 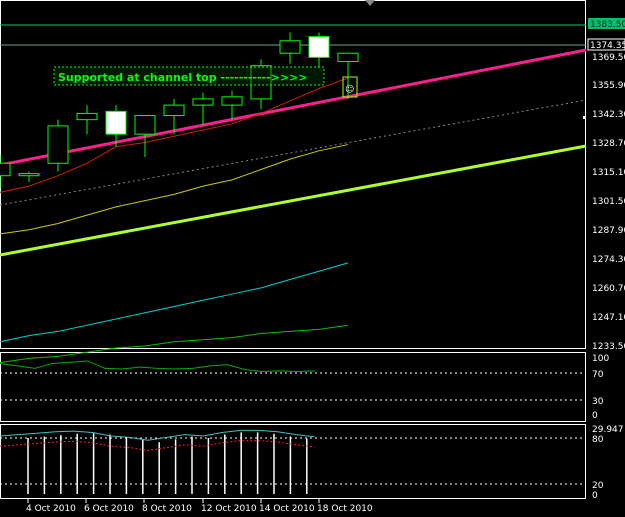 I want to click on price-tick: 1369.50, so click(x=608, y=58).